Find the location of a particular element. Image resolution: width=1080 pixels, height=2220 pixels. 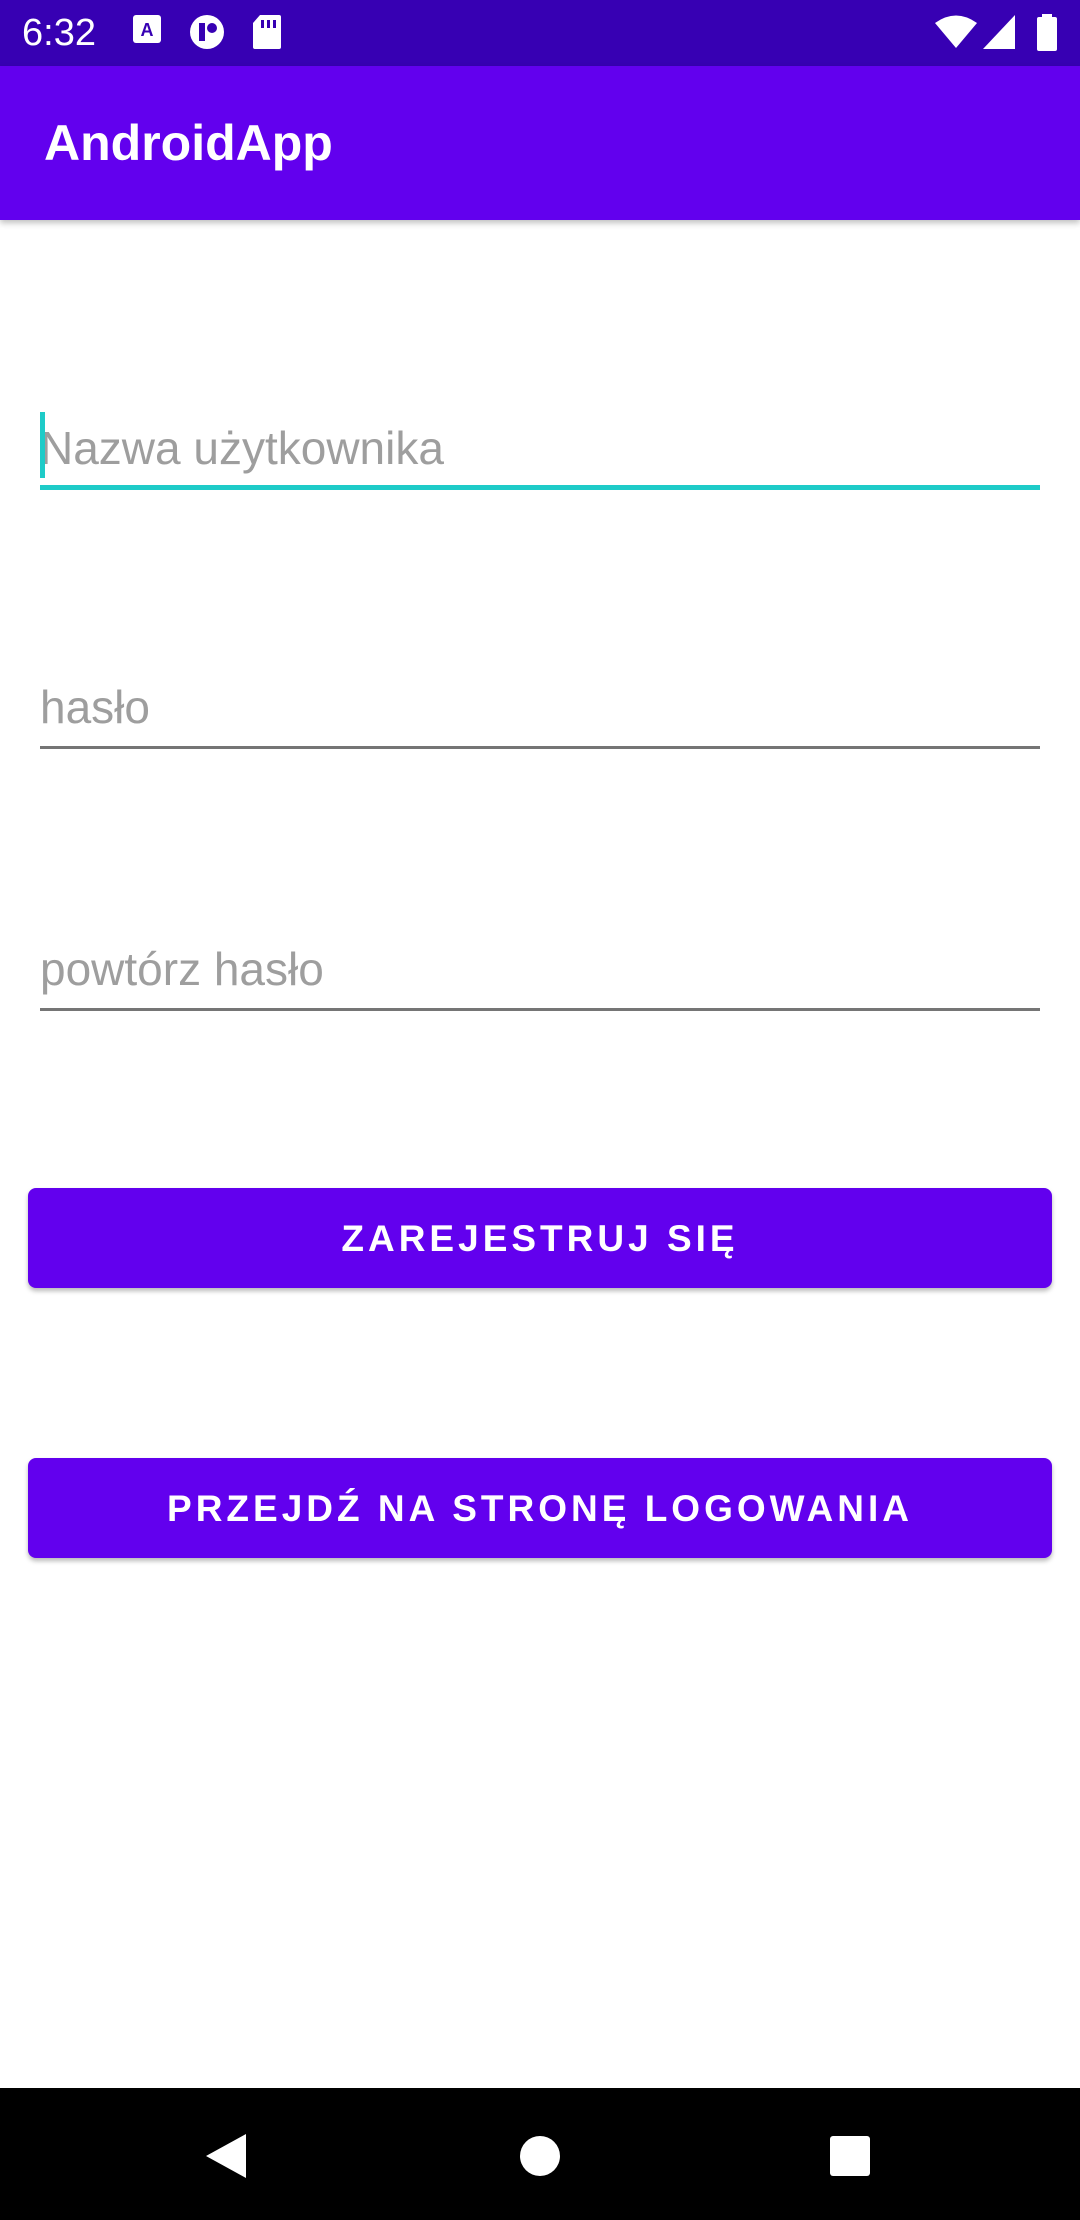

password-underline is located at coordinates (540, 747).